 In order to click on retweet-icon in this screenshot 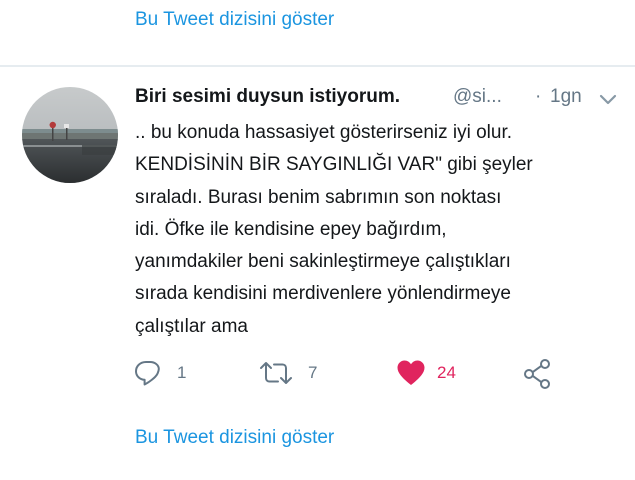, I will do `click(276, 373)`.